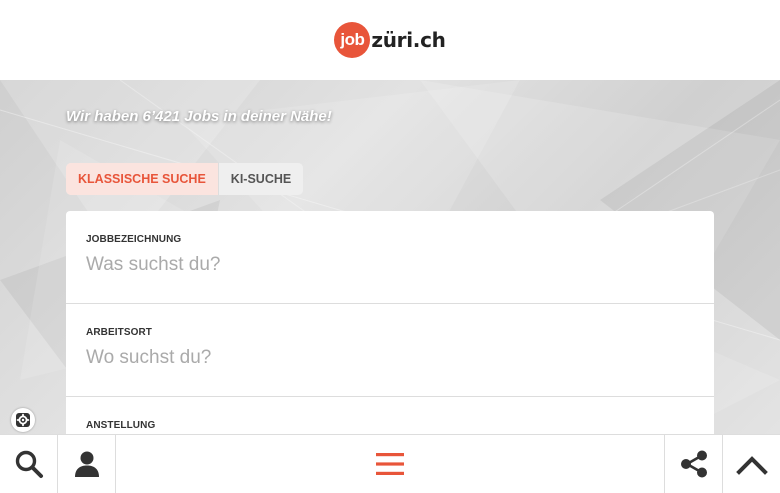  Describe the element at coordinates (390, 358) in the screenshot. I see `location-input` at that location.